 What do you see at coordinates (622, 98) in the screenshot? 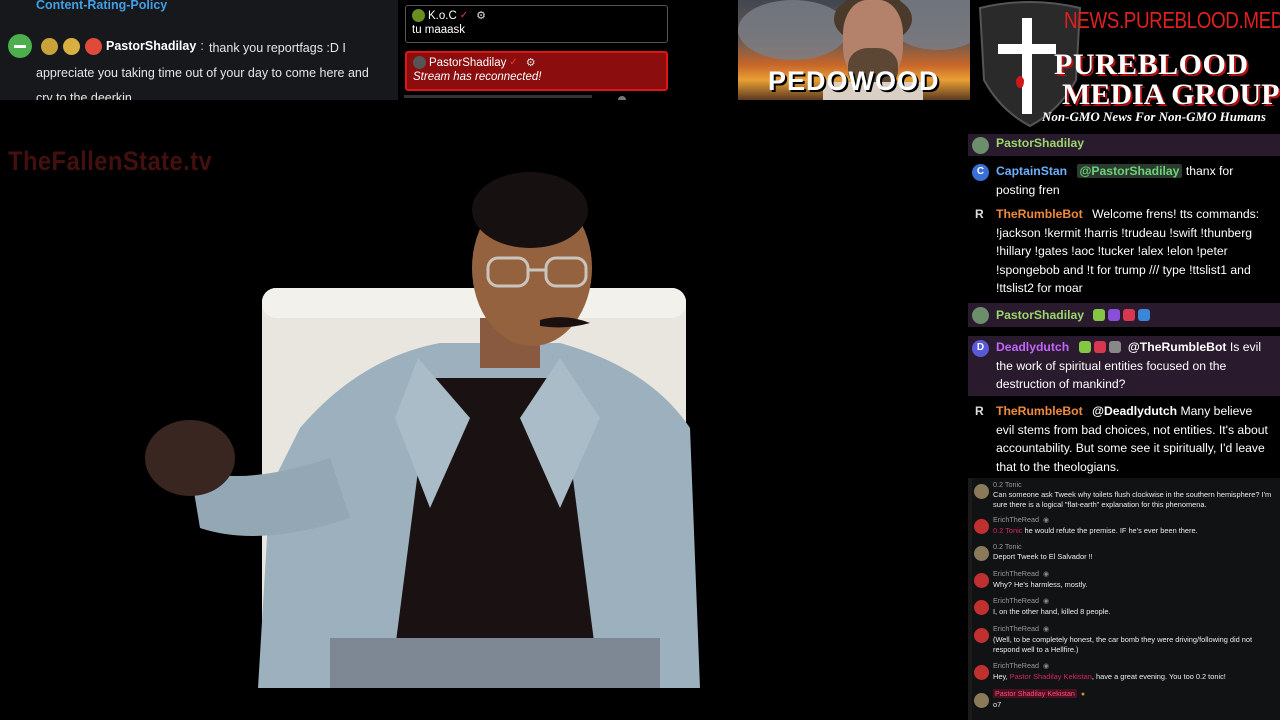
I see `notification-indicator` at bounding box center [622, 98].